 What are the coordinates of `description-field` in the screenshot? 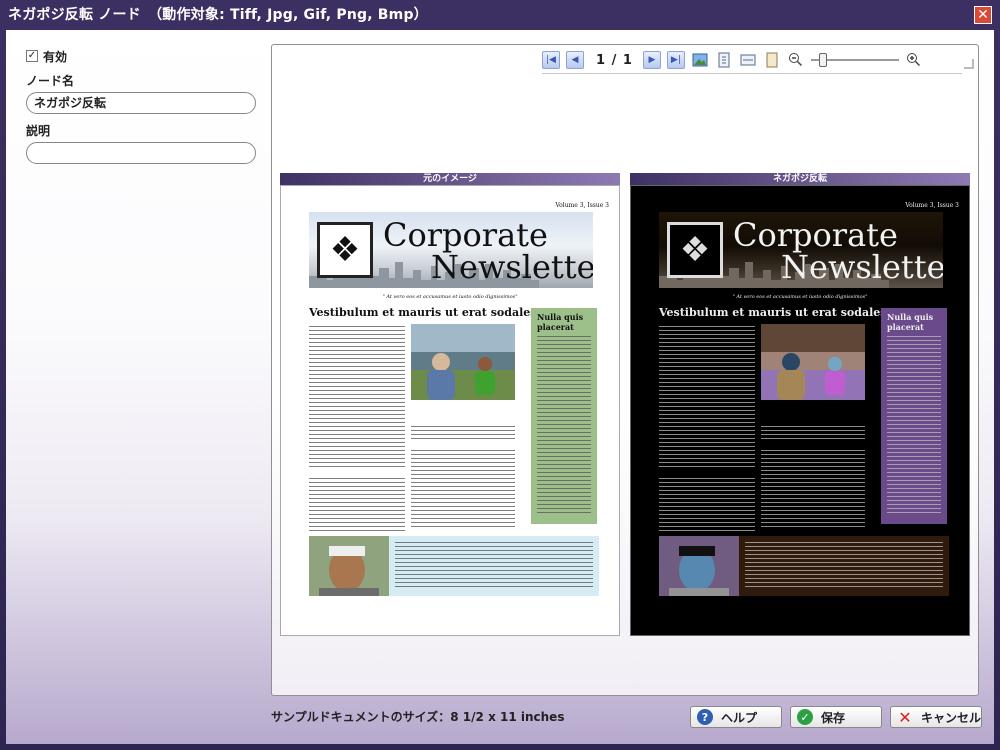 It's located at (141, 153).